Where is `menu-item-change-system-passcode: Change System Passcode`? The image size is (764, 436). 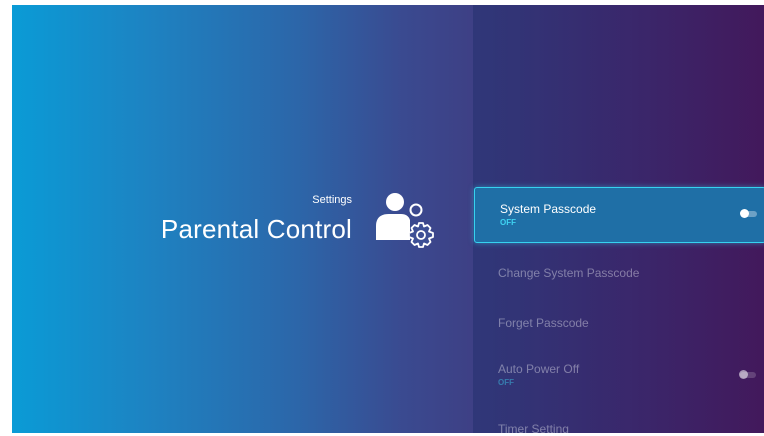 menu-item-change-system-passcode: Change System Passcode is located at coordinates (618, 273).